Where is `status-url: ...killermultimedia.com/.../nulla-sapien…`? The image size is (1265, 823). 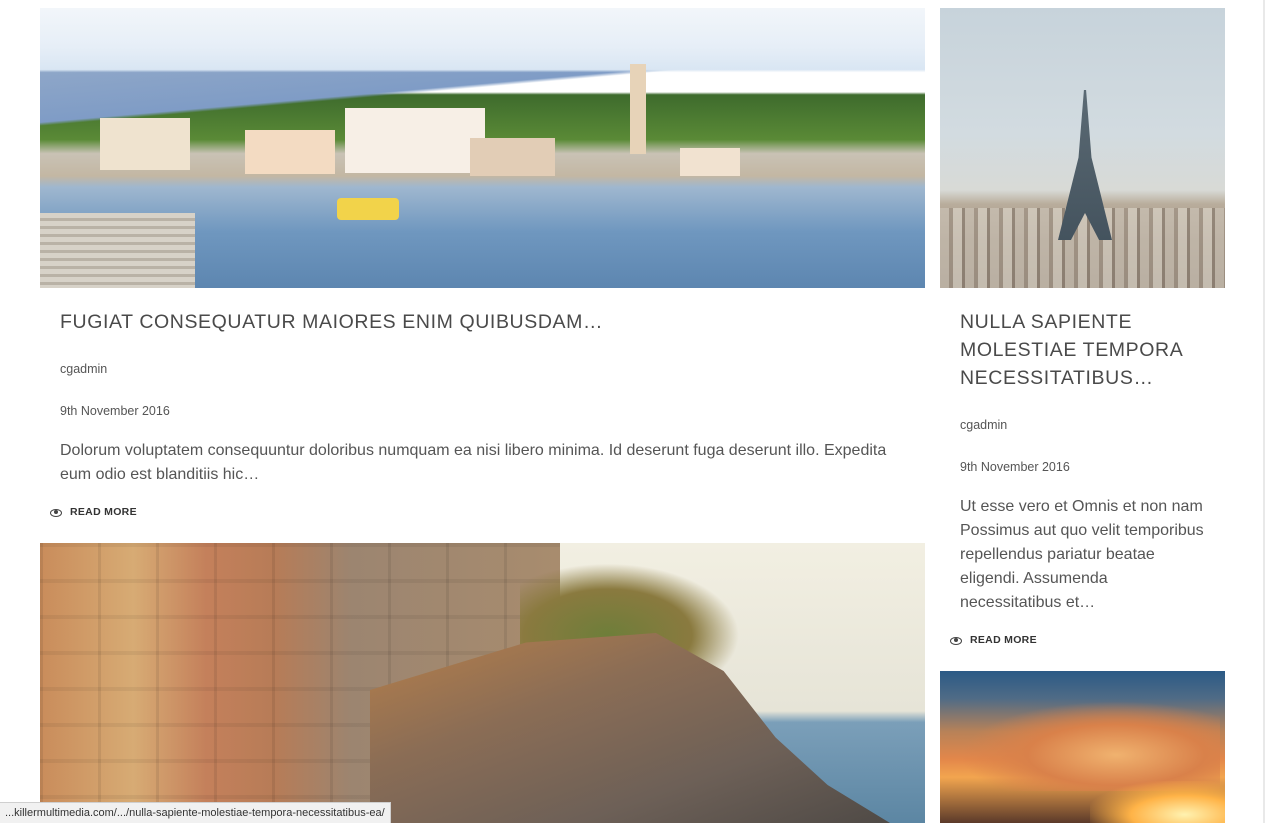
status-url: ...killermultimedia.com/.../nulla-sapien… is located at coordinates (195, 813).